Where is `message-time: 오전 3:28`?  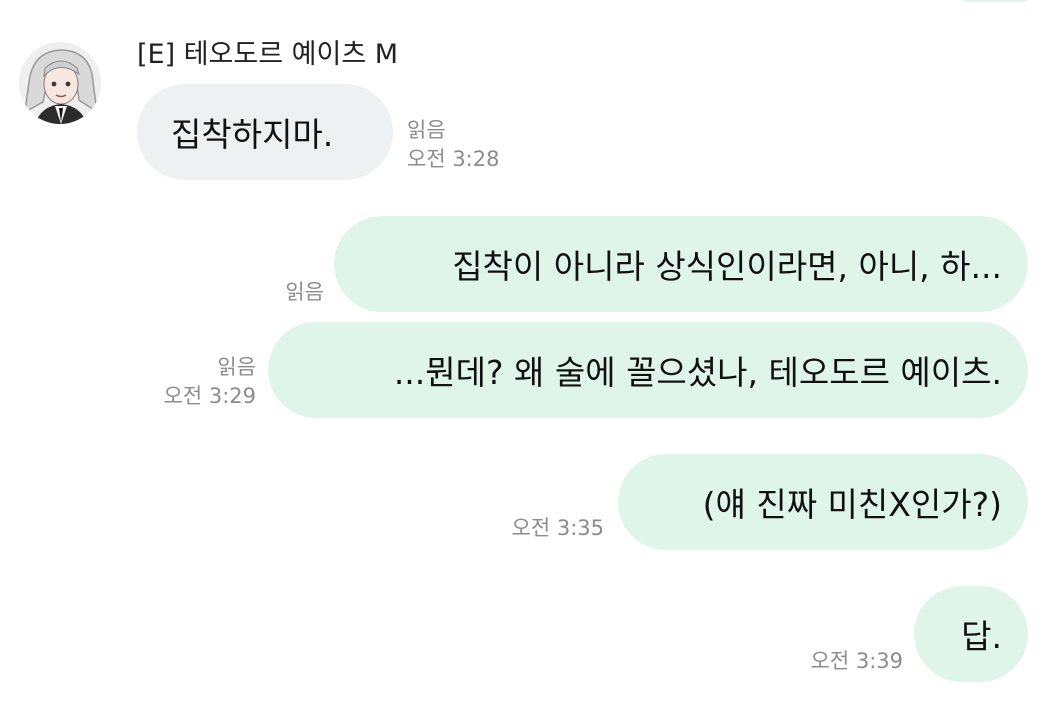 message-time: 오전 3:28 is located at coordinates (453, 159).